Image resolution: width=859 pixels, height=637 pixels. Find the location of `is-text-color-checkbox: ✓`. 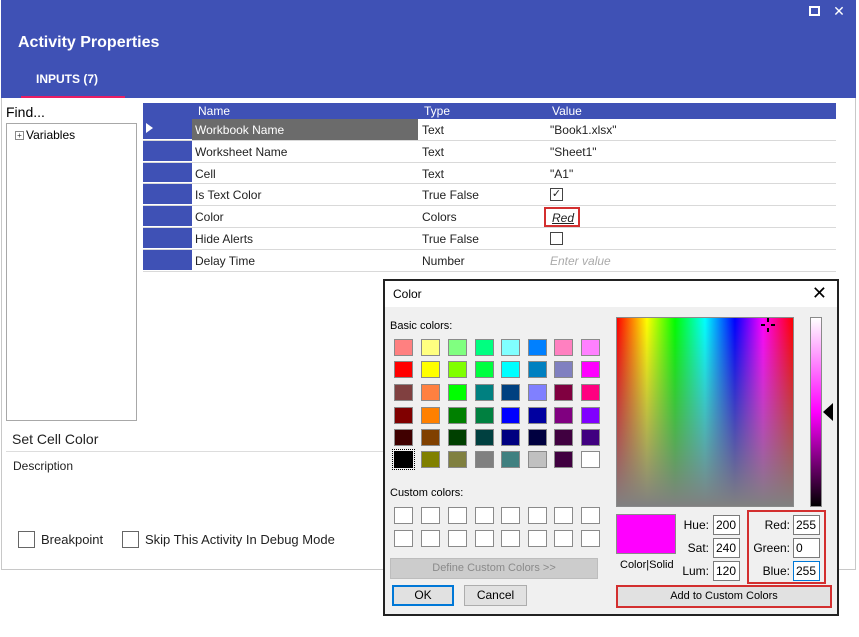

is-text-color-checkbox: ✓ is located at coordinates (556, 195).